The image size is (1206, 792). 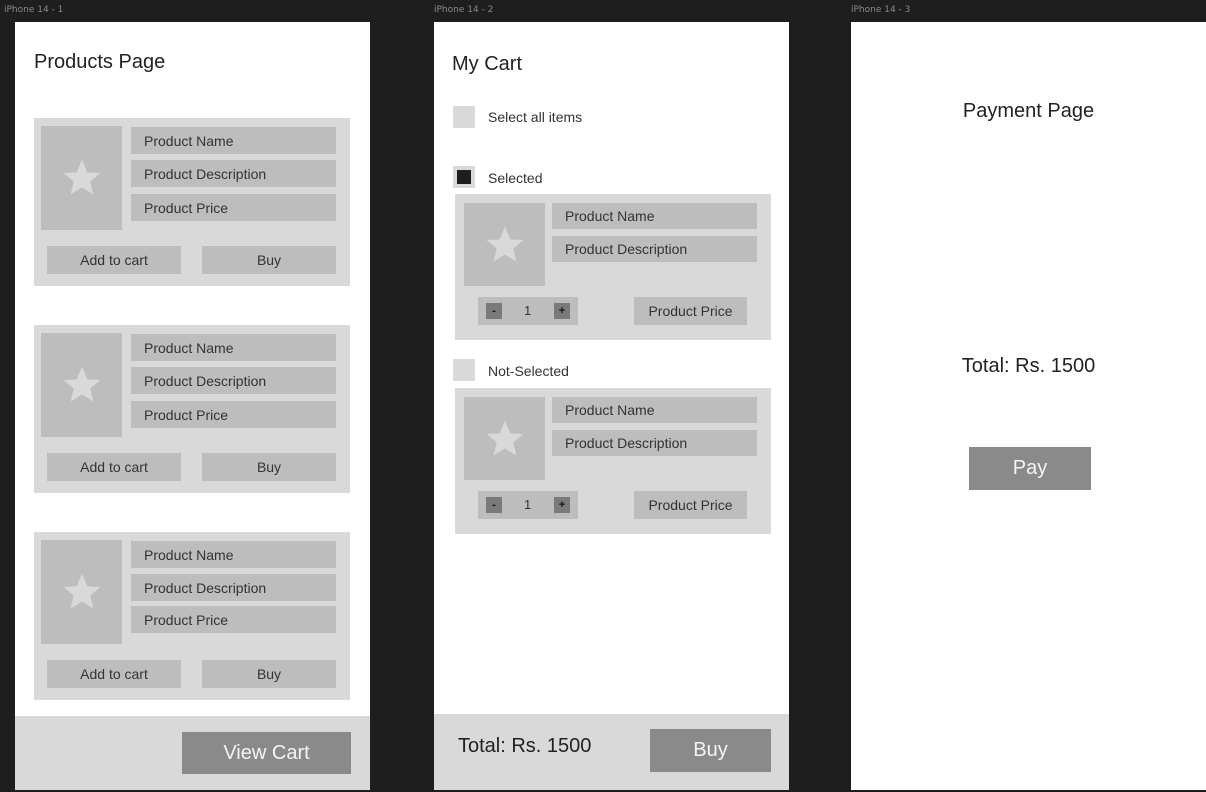 What do you see at coordinates (487, 64) in the screenshot?
I see `page-title: My Cart` at bounding box center [487, 64].